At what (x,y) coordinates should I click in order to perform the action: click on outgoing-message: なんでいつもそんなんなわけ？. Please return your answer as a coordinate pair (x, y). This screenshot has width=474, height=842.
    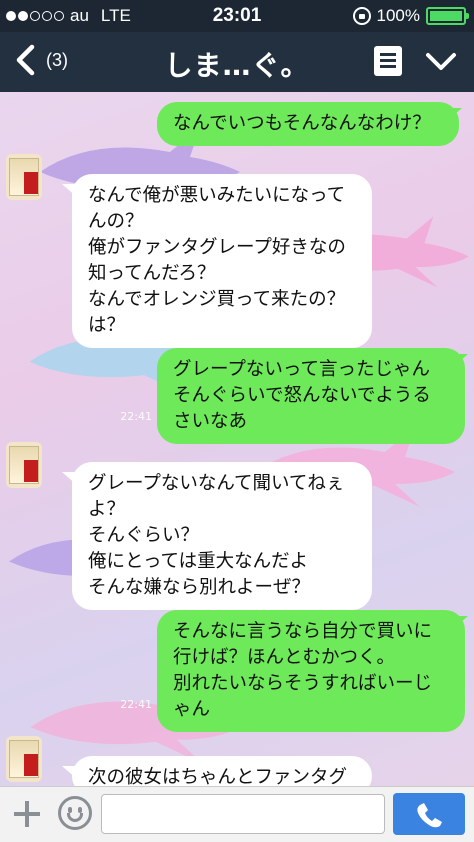
    Looking at the image, I should click on (308, 124).